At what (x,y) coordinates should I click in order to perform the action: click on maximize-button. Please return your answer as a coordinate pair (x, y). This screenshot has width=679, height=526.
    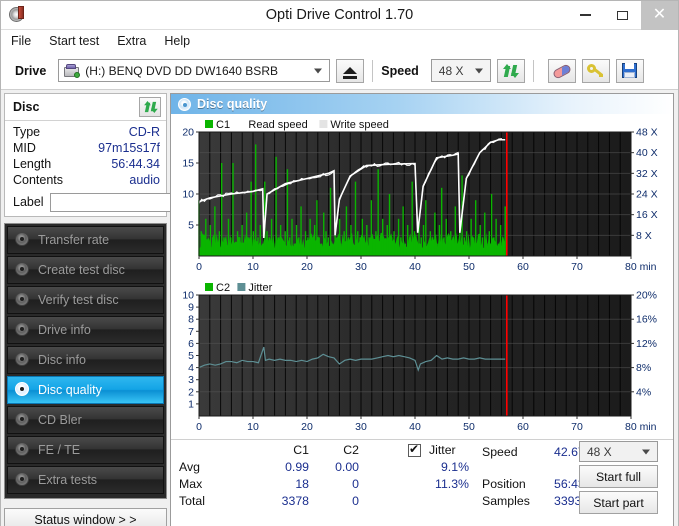
    Looking at the image, I should click on (622, 15).